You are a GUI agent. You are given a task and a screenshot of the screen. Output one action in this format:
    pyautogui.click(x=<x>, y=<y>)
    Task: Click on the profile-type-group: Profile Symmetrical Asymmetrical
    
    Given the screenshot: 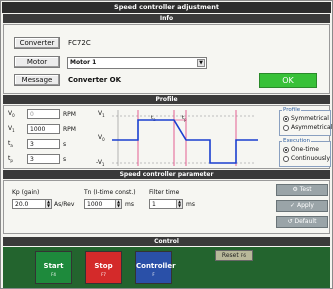 What is the action you would take?
    pyautogui.click(x=306, y=121)
    